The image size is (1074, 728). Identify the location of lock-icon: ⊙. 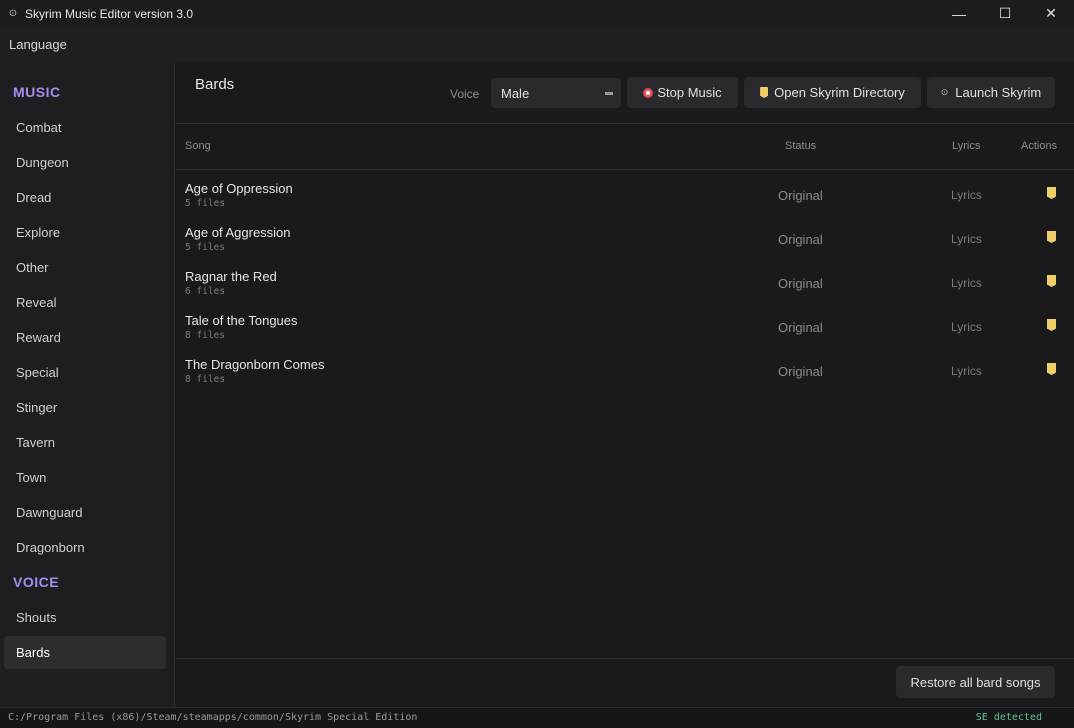
(944, 92).